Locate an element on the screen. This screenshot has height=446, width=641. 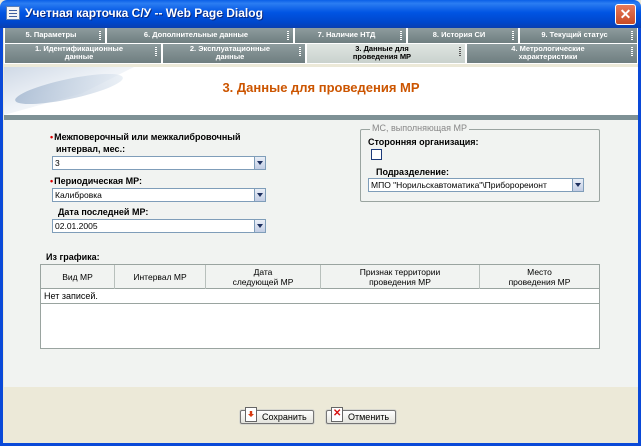
tab-current-status: 9. Текущий статус is located at coordinates (578, 36).